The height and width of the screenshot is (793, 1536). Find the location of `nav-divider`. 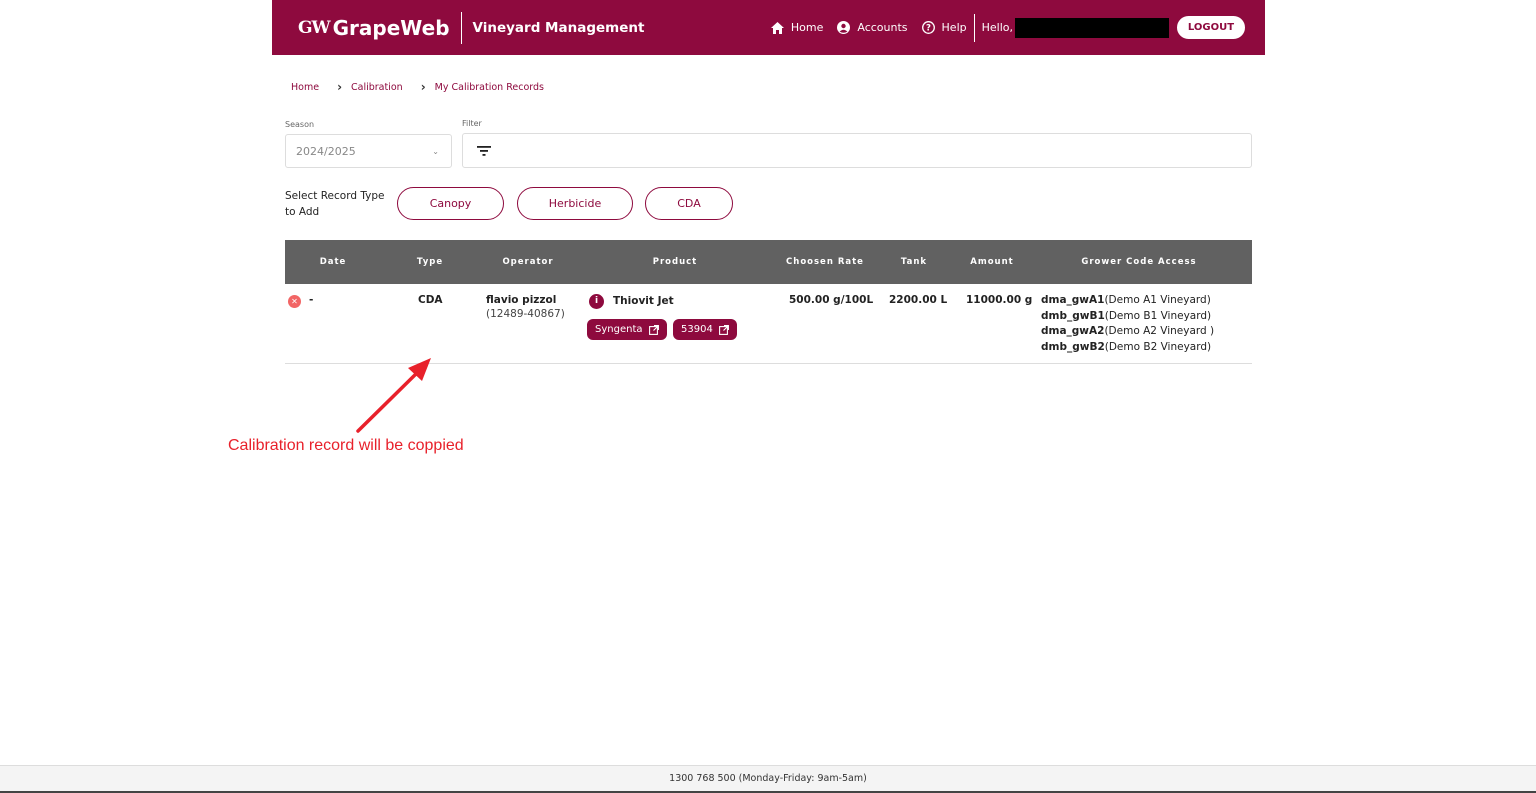

nav-divider is located at coordinates (974, 27).